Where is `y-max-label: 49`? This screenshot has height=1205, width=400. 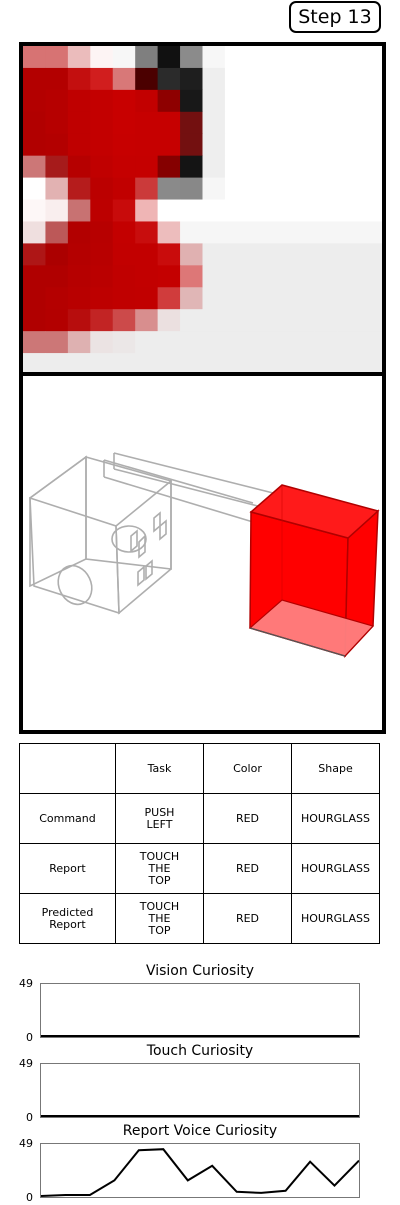
y-max-label: 49 is located at coordinates (26, 983).